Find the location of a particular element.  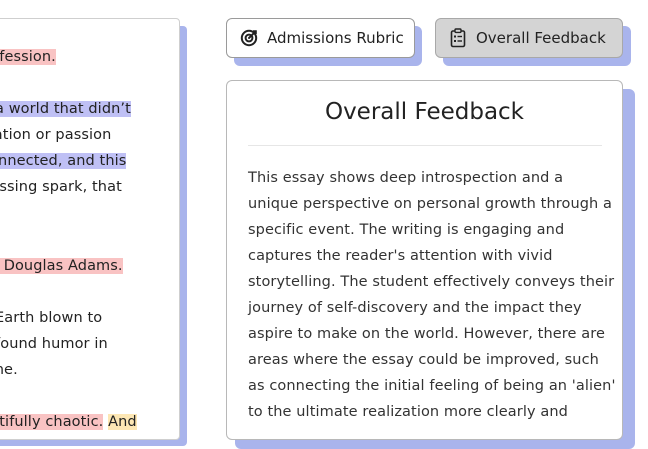

essay-text: d Earth blown to is located at coordinates (51, 318).